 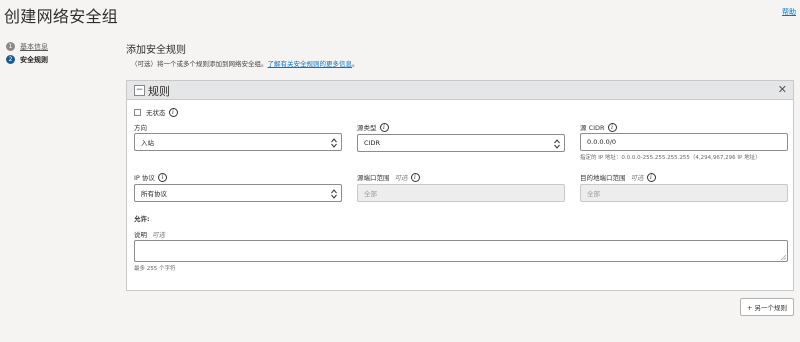 I want to click on add-another-rule-button: + 另一个规则, so click(x=766, y=307).